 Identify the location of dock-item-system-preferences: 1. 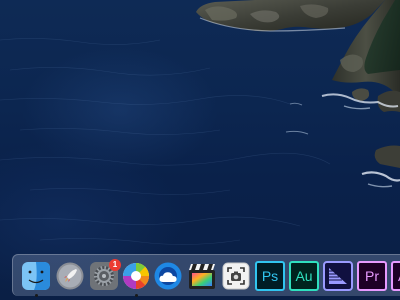
(105, 275).